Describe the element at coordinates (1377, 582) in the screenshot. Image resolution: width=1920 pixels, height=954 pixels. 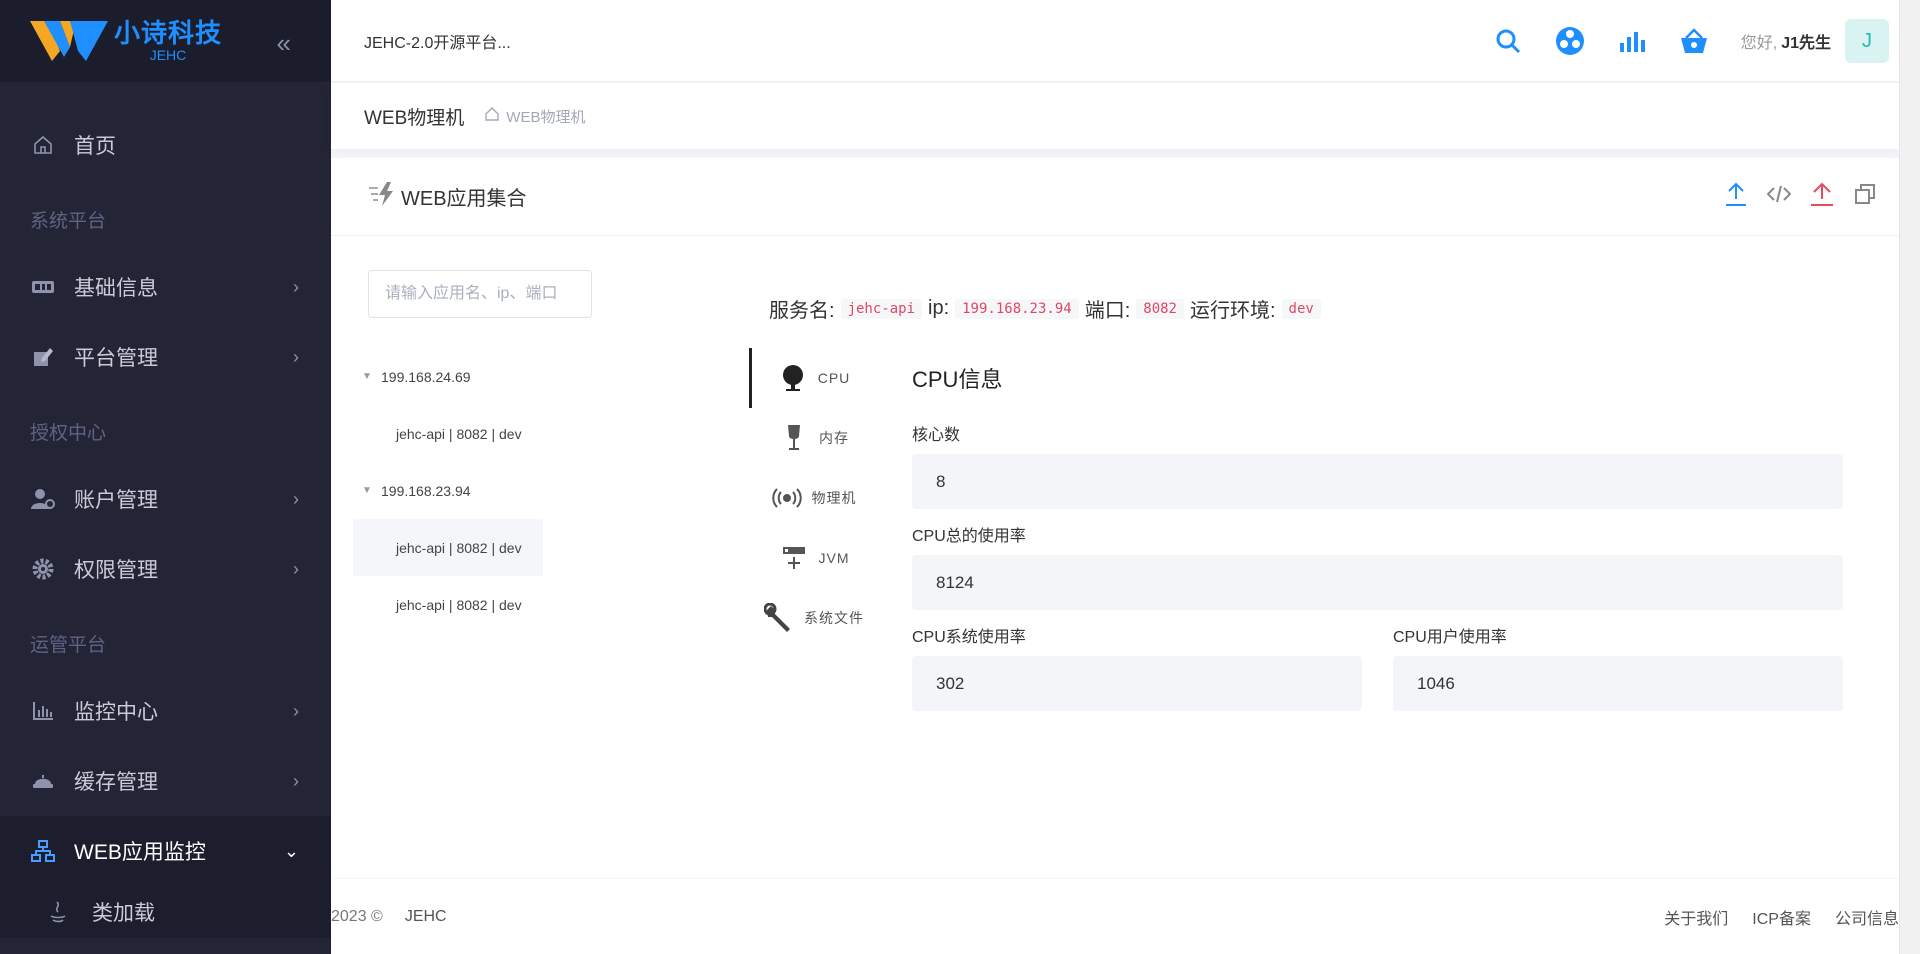
I see `cpu-total-field: 8124` at that location.